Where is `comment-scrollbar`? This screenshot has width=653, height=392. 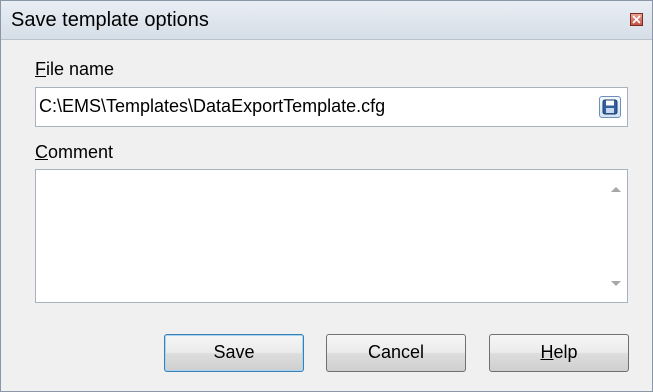
comment-scrollbar is located at coordinates (616, 236).